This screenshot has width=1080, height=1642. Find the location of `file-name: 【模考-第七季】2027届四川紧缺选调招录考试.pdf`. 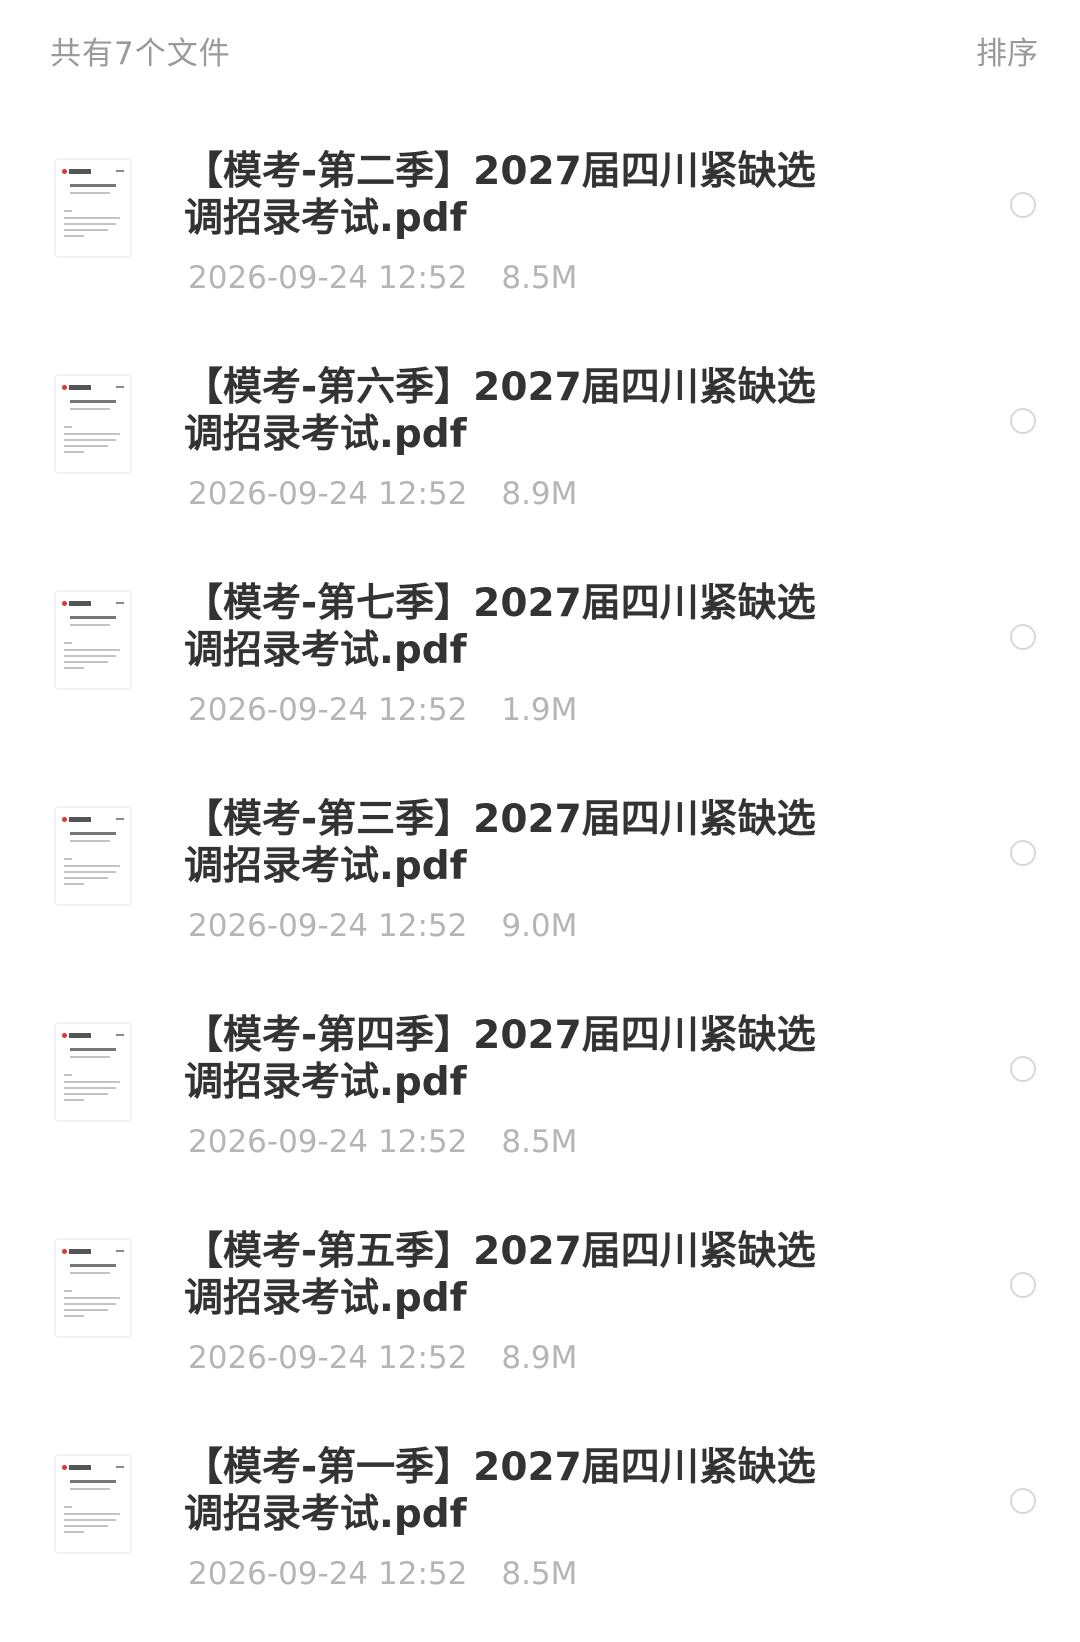

file-name: 【模考-第七季】2027届四川紧缺选调招录考试.pdf is located at coordinates (500, 627).